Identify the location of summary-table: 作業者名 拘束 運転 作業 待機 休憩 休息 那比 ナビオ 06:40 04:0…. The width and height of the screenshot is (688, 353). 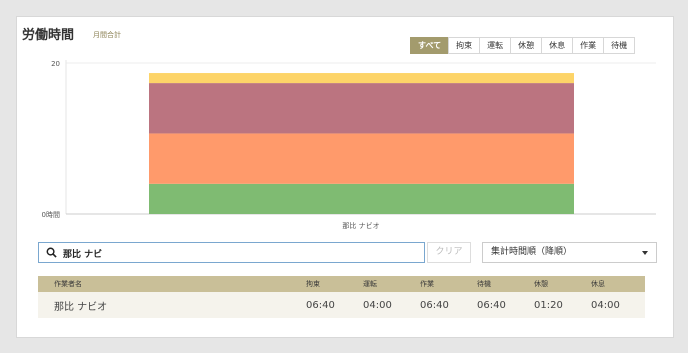
(341, 297).